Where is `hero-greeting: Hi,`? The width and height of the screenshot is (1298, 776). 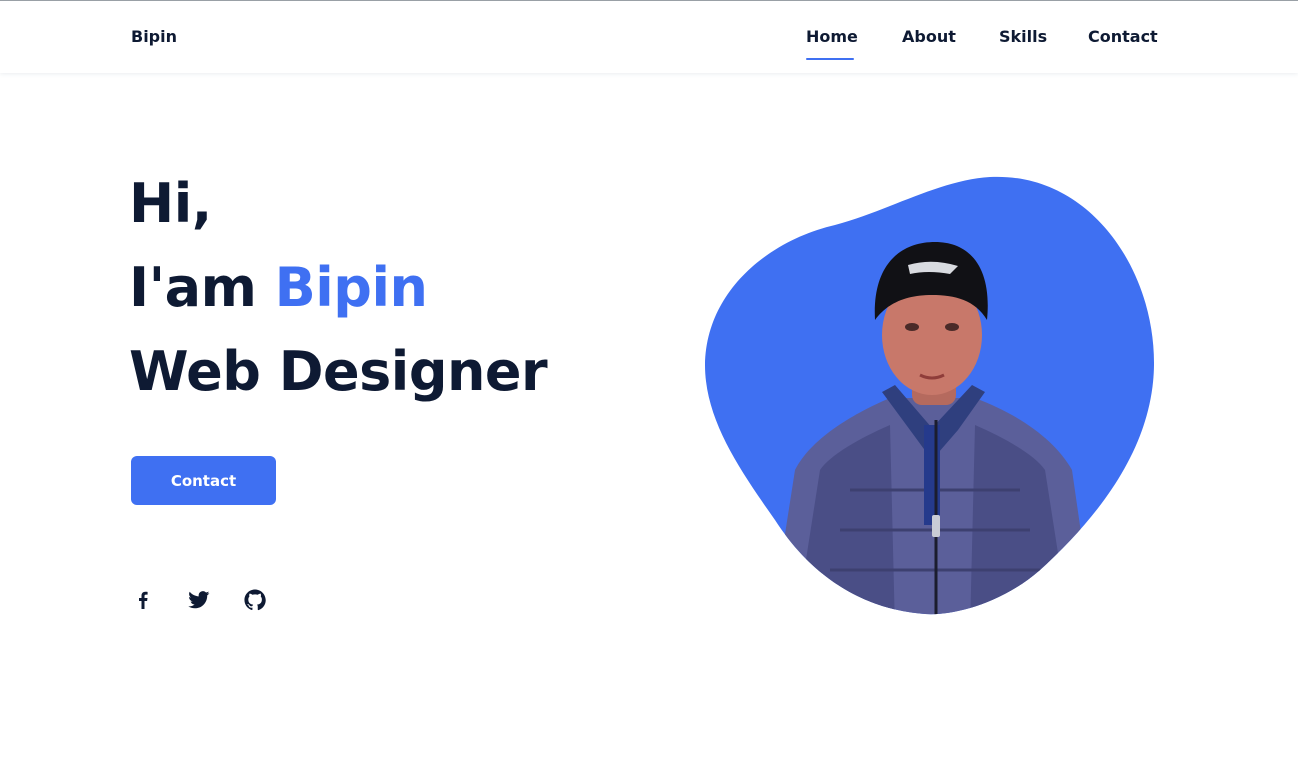
hero-greeting: Hi, is located at coordinates (170, 203).